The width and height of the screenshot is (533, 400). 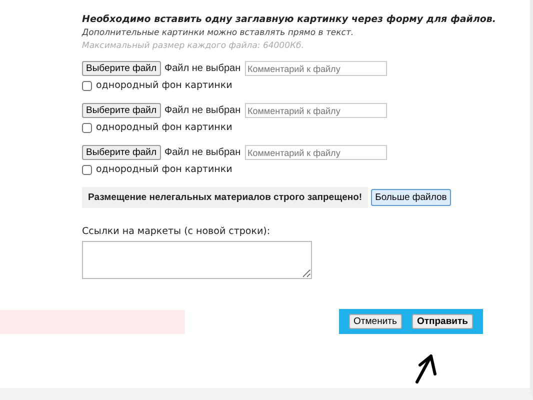 What do you see at coordinates (442, 321) in the screenshot?
I see `submit-button: Отправить` at bounding box center [442, 321].